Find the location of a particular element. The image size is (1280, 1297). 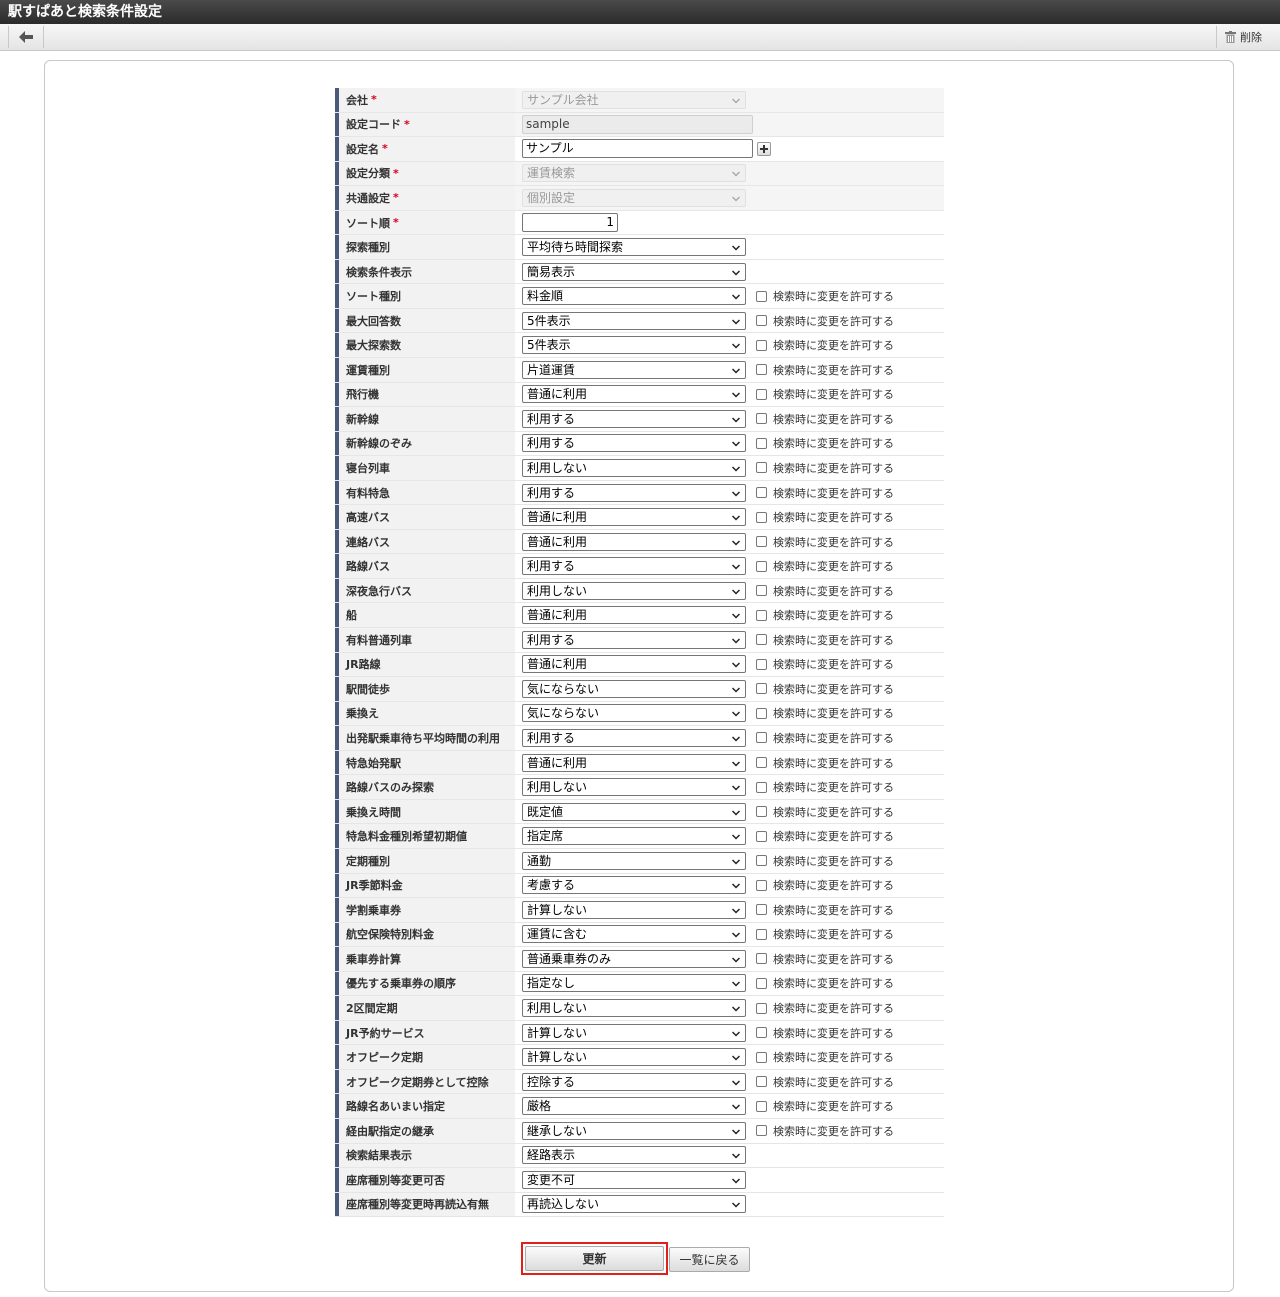

field-select: 変更不可 is located at coordinates (634, 1179).